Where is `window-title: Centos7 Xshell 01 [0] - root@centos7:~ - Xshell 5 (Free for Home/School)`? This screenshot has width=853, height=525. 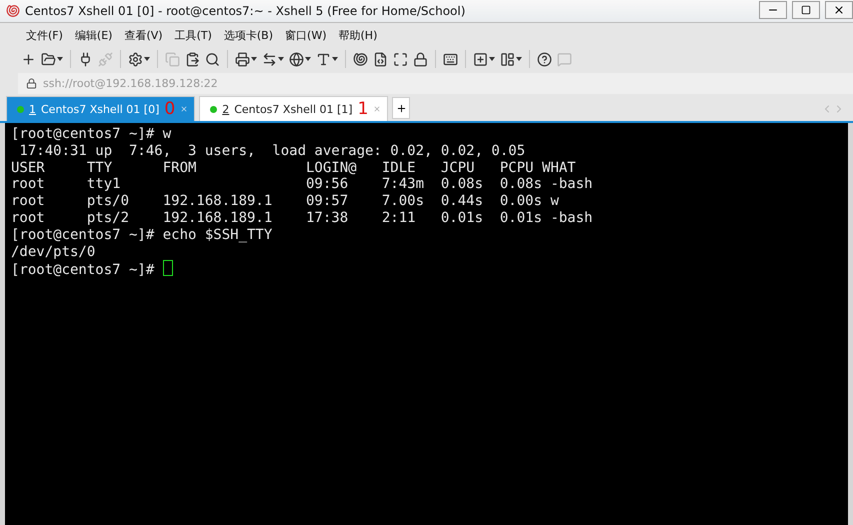 window-title: Centos7 Xshell 01 [0] - root@centos7:~ - Xshell 5 (Free for Home/School) is located at coordinates (245, 11).